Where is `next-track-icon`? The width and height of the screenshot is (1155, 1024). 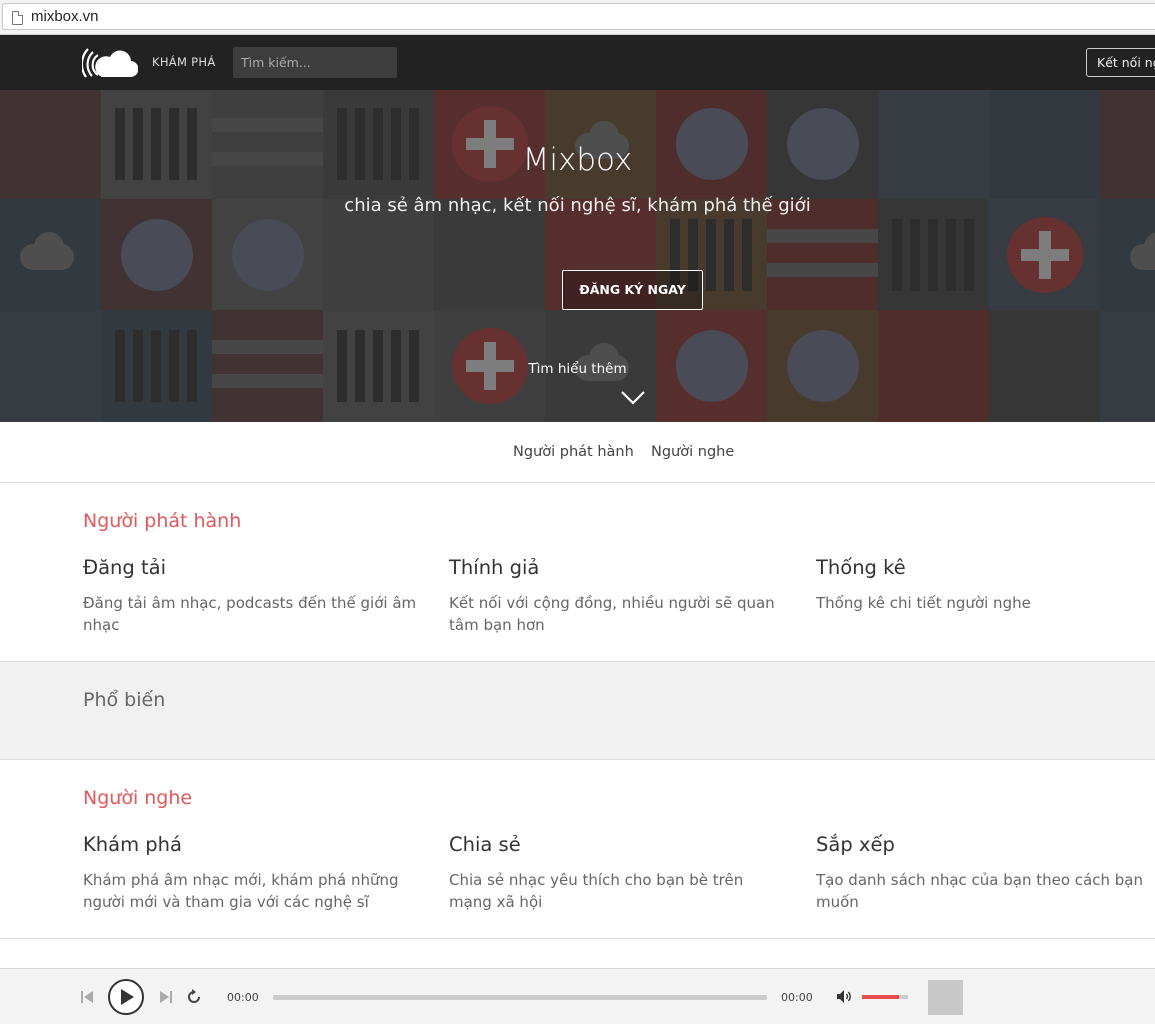 next-track-icon is located at coordinates (165, 997).